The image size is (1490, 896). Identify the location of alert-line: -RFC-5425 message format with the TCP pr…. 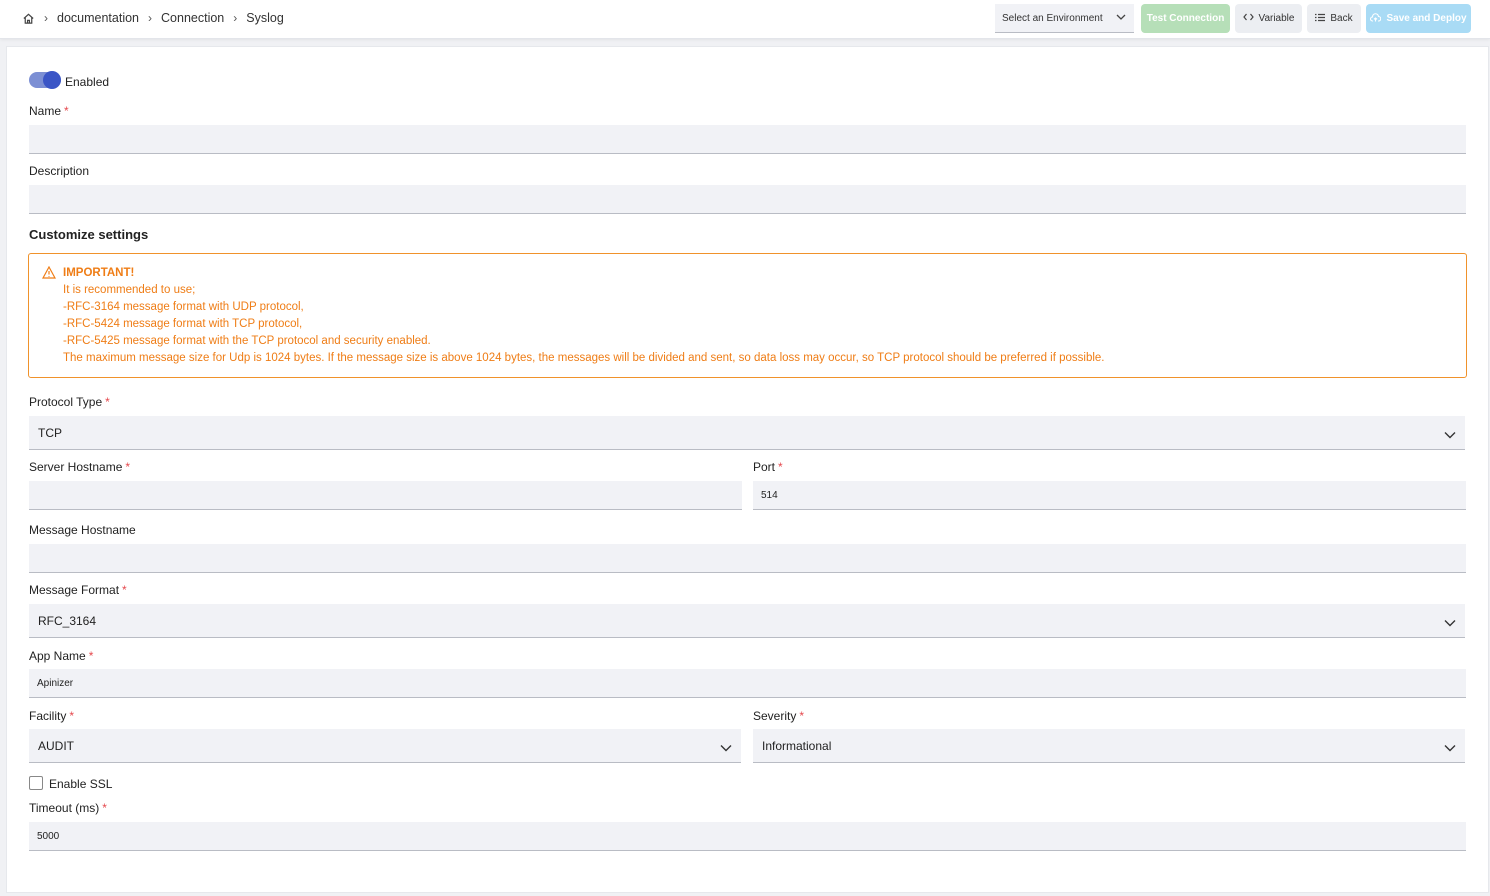
(247, 341).